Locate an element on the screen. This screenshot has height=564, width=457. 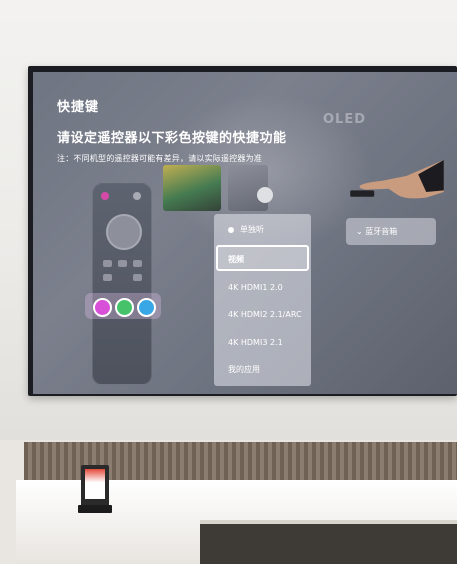
menu-item-listen-alone: 单独听 is located at coordinates (252, 229).